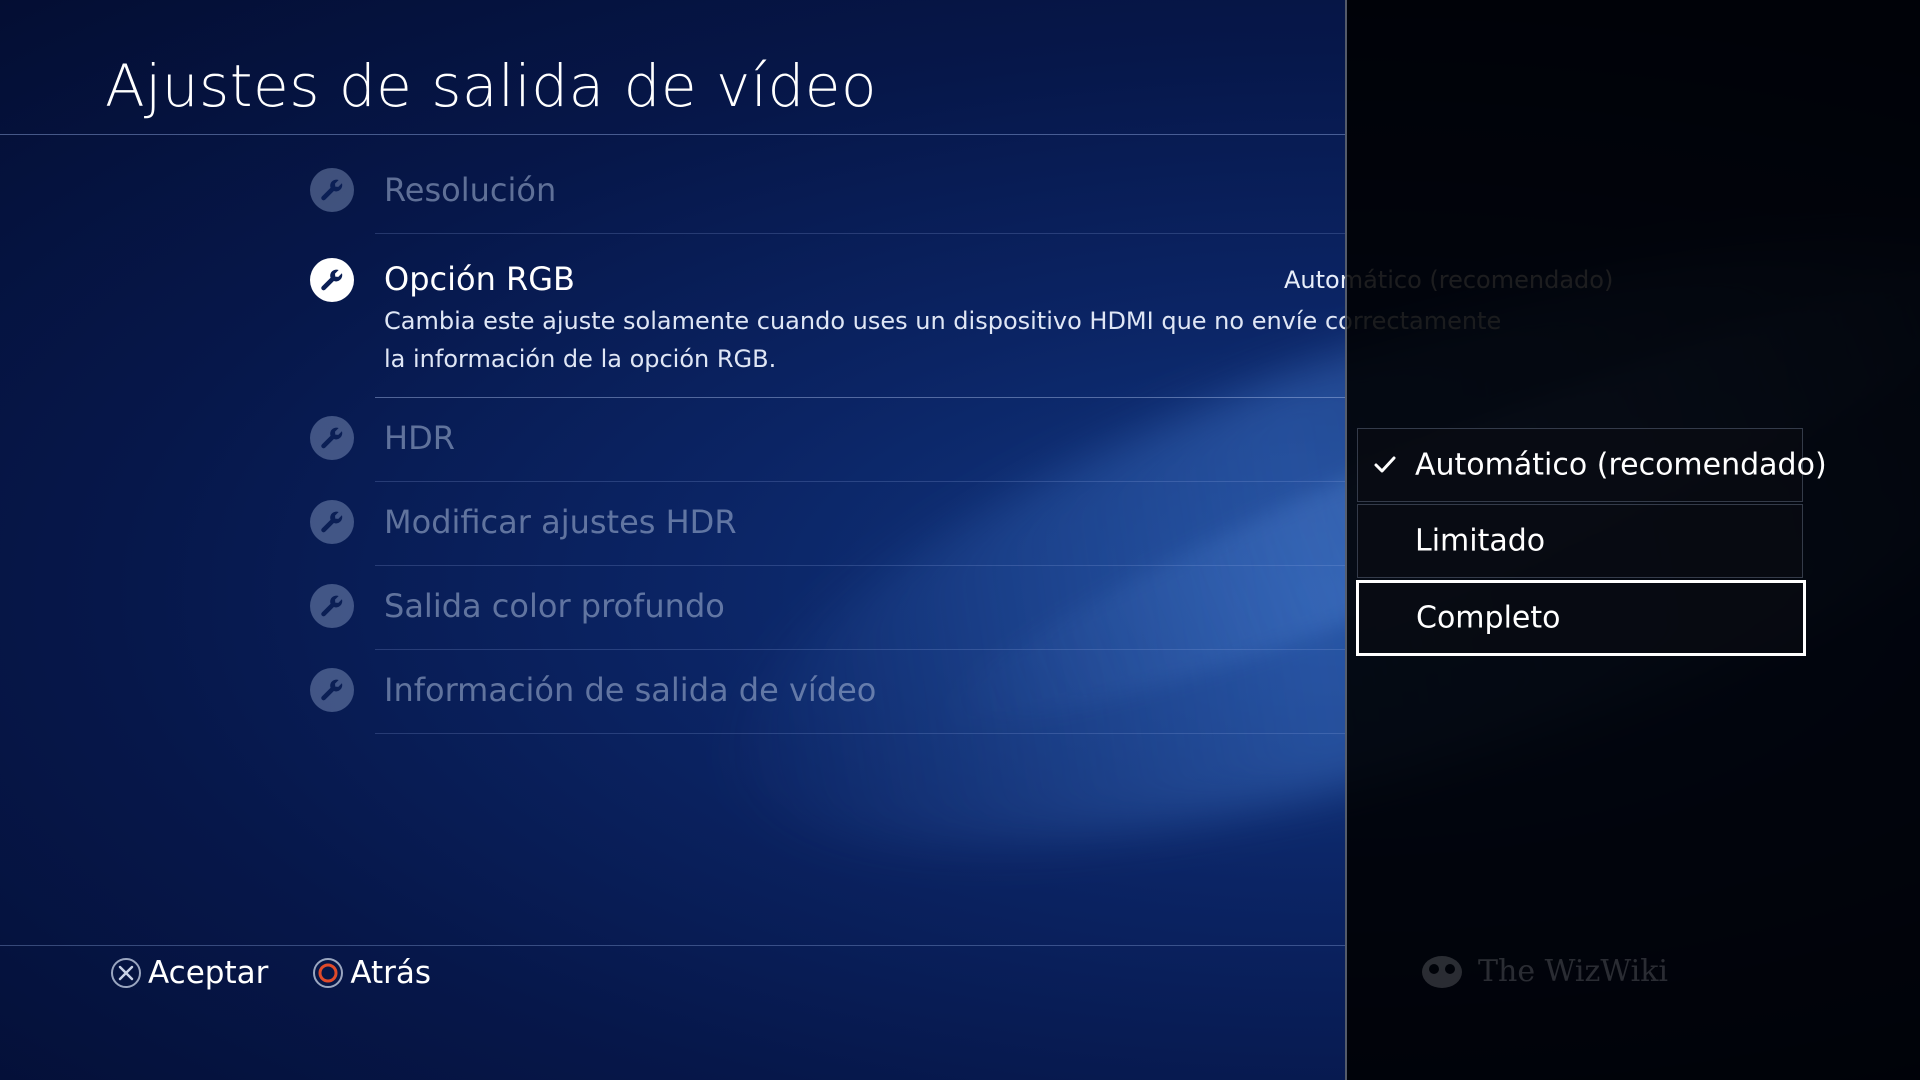 This screenshot has width=1920, height=1080. What do you see at coordinates (822, 440) in the screenshot?
I see `menu-item-hdr: HDR` at bounding box center [822, 440].